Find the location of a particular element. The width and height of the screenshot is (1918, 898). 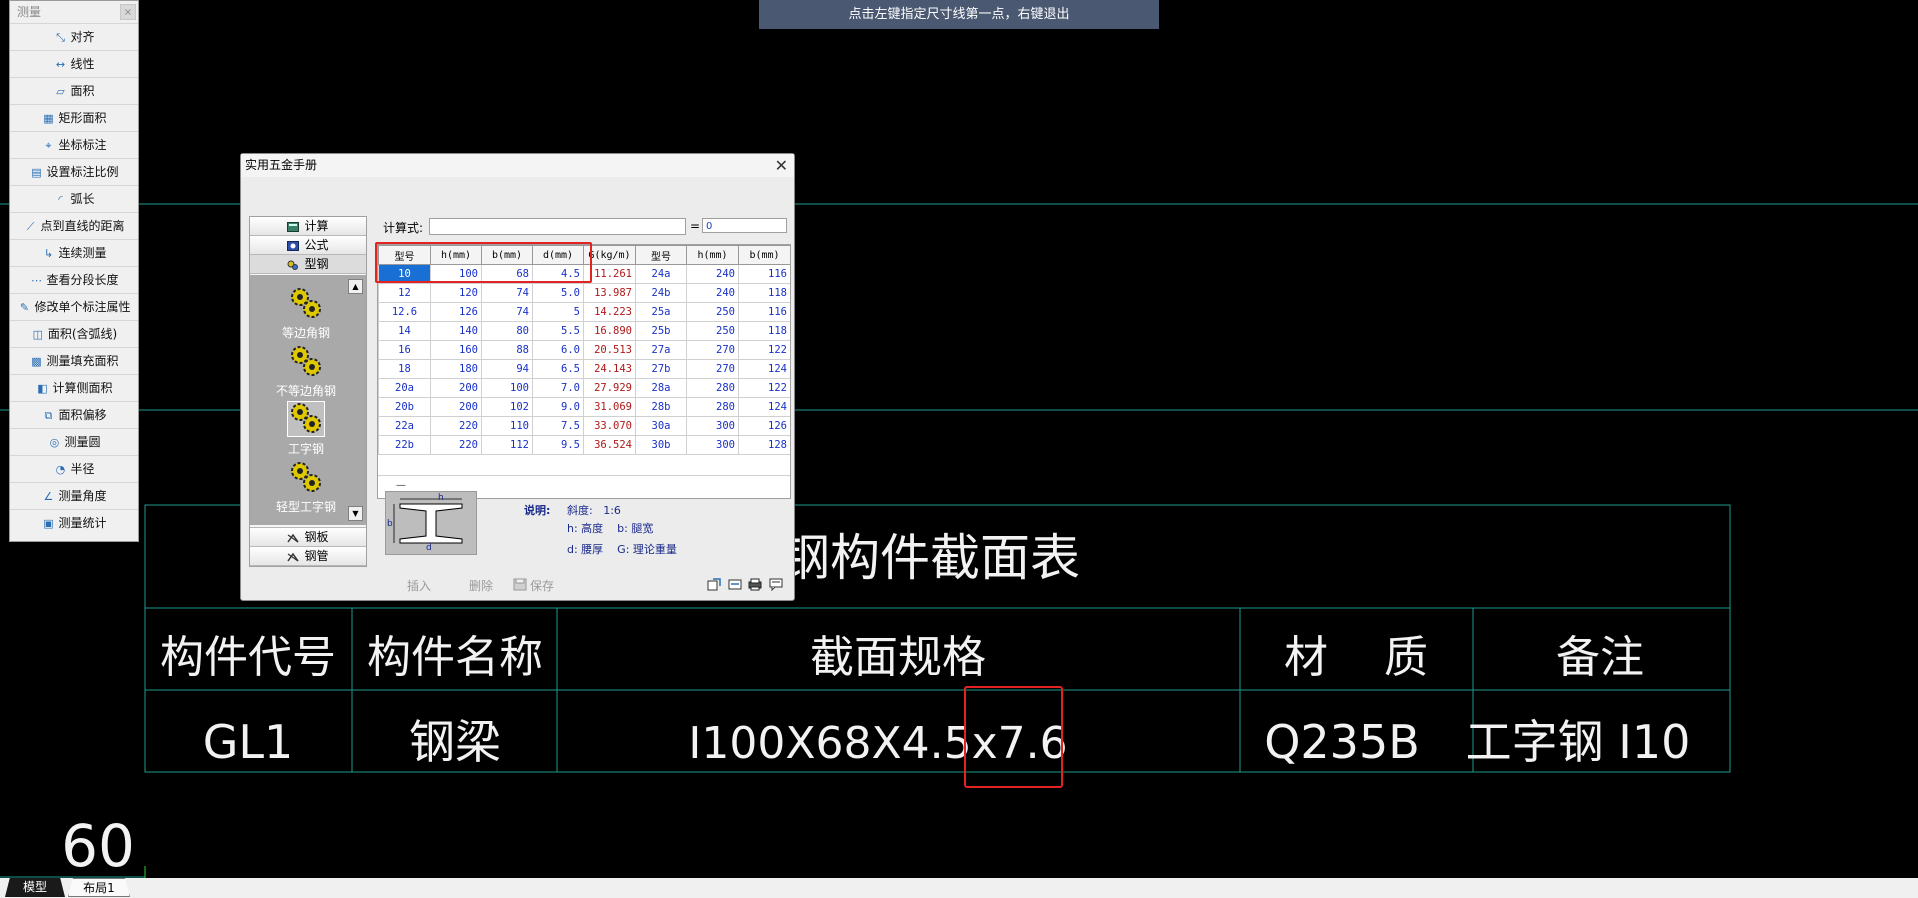

table-cell: 7.0 is located at coordinates (558, 388).